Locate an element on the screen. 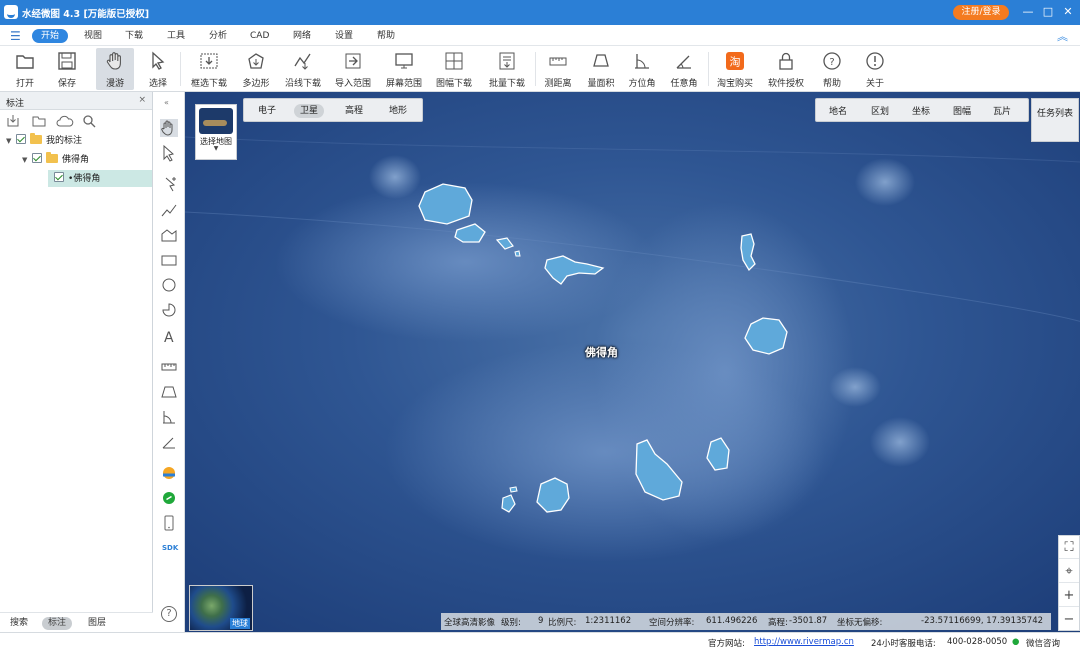 The image size is (1080, 651). folder-add-icon is located at coordinates (39, 121).